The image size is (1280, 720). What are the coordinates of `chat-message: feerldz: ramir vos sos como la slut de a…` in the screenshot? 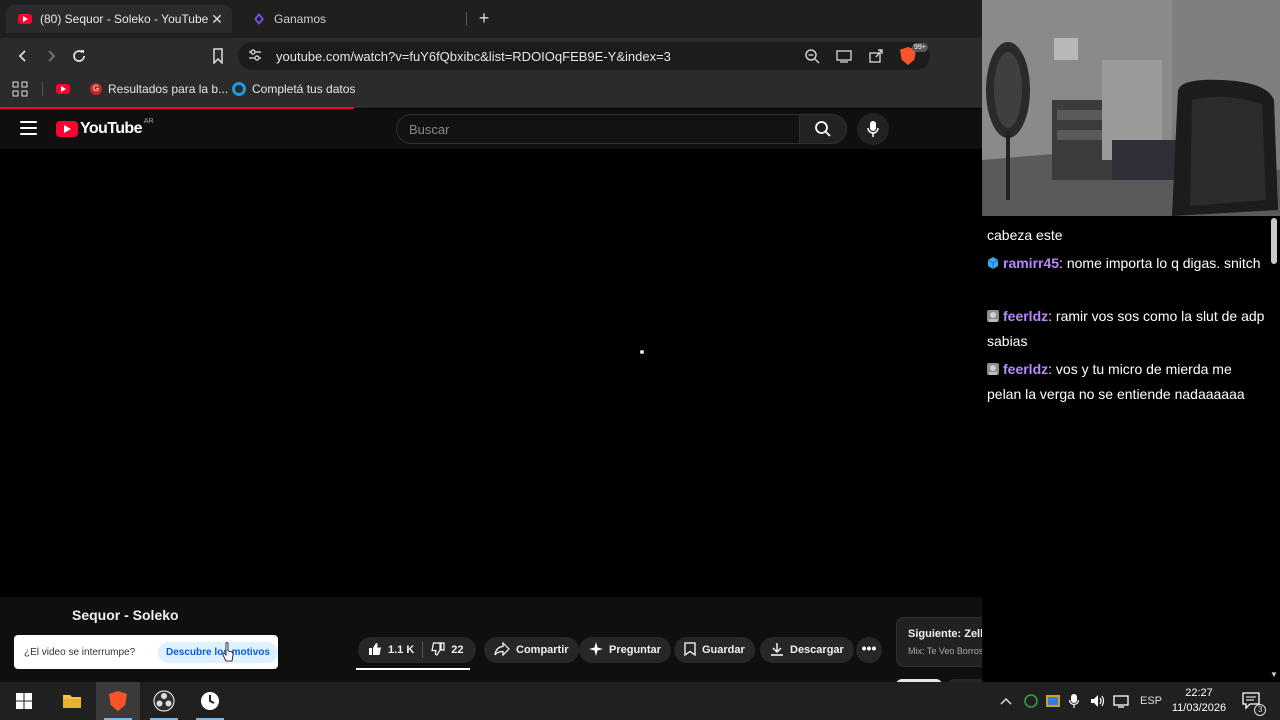 It's located at (1126, 328).